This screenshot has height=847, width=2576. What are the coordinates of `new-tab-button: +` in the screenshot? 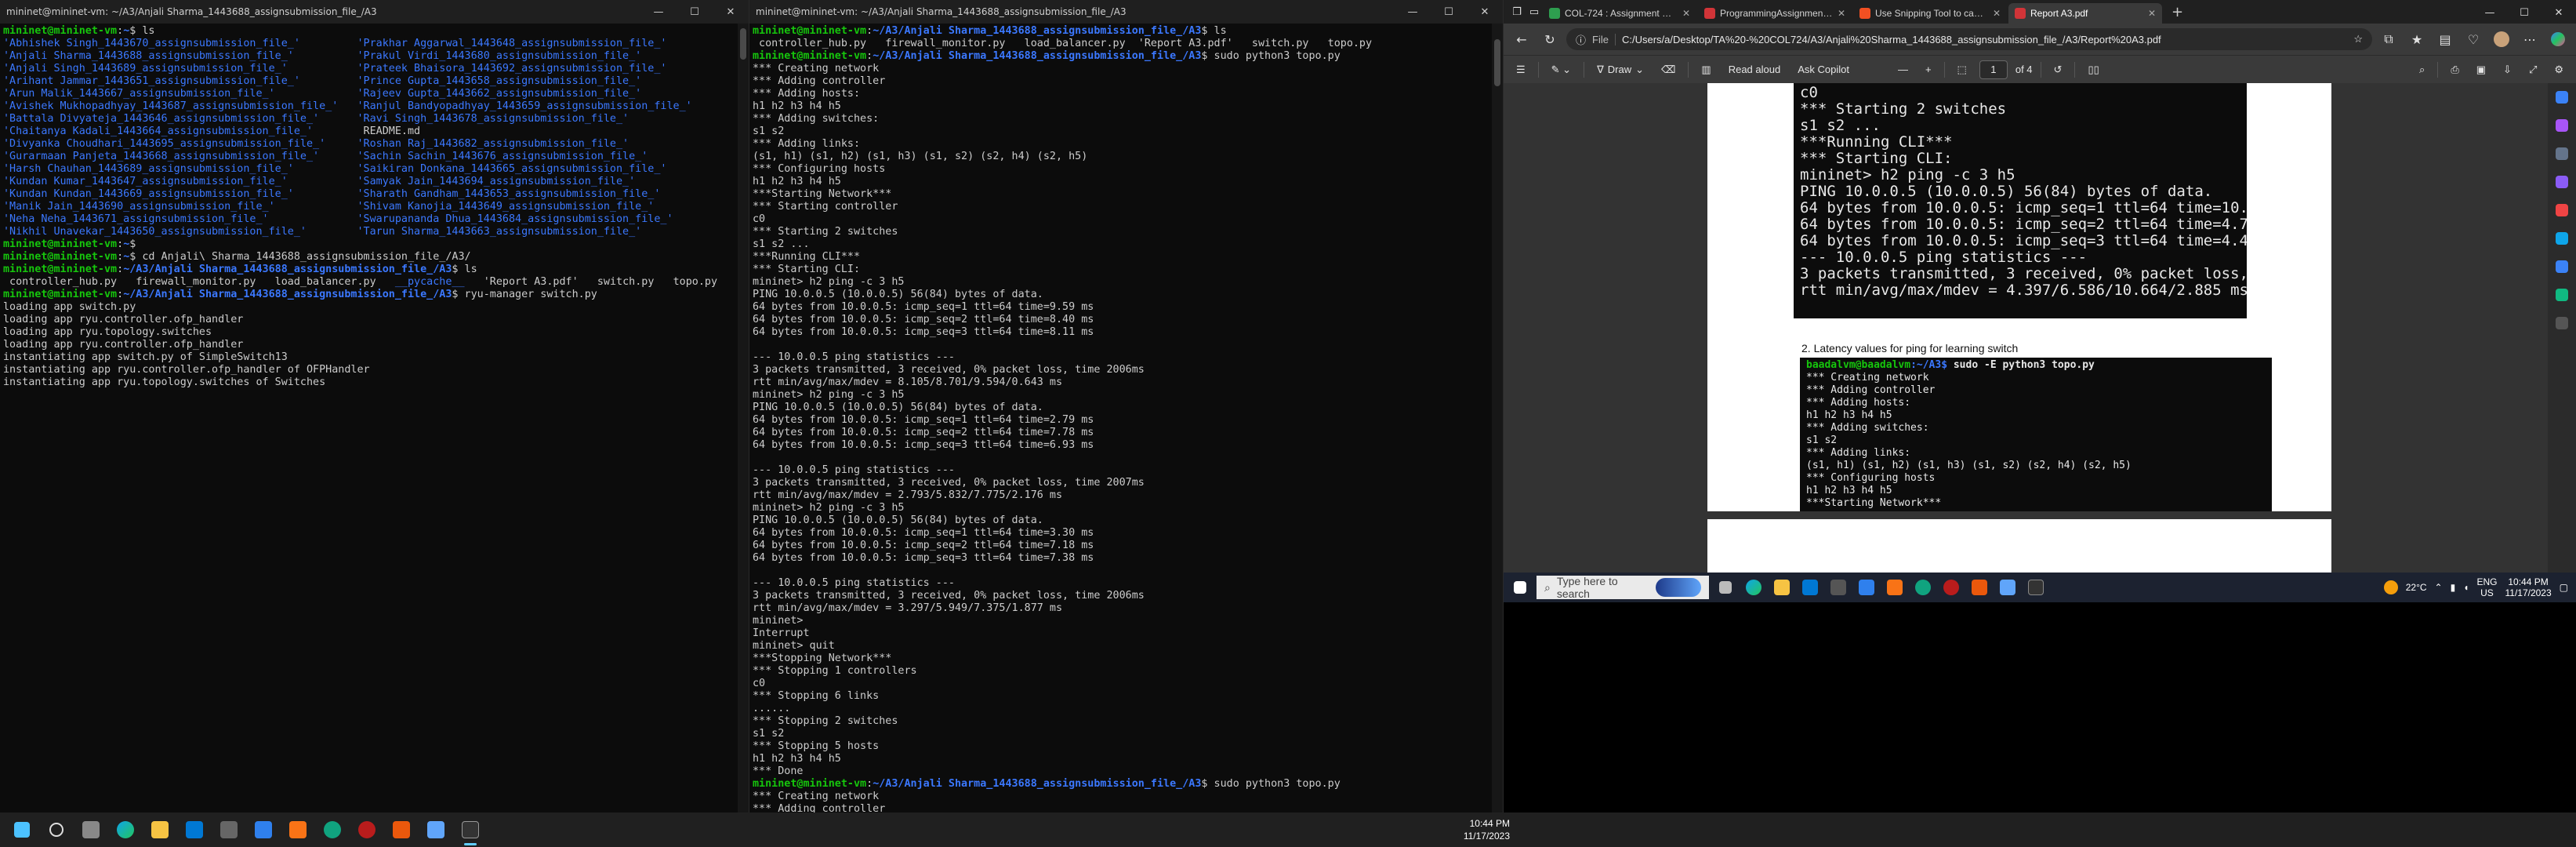 It's located at (2177, 14).